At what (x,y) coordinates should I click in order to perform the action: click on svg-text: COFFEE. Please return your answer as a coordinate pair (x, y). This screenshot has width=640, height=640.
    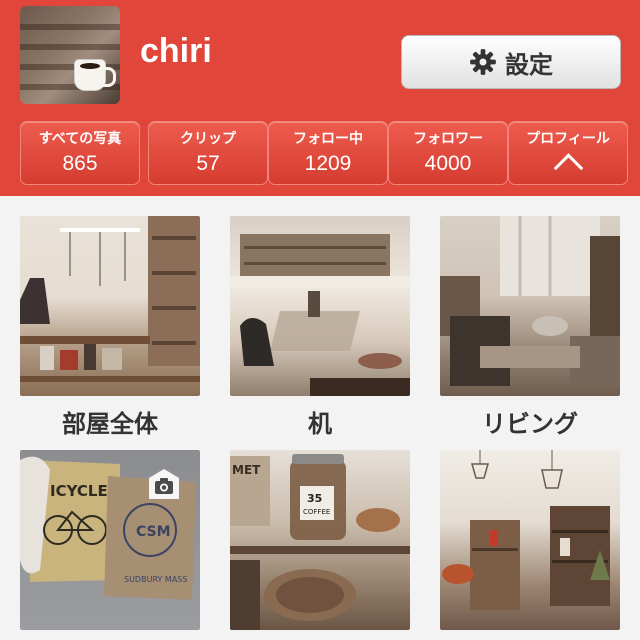
    Looking at the image, I should click on (316, 512).